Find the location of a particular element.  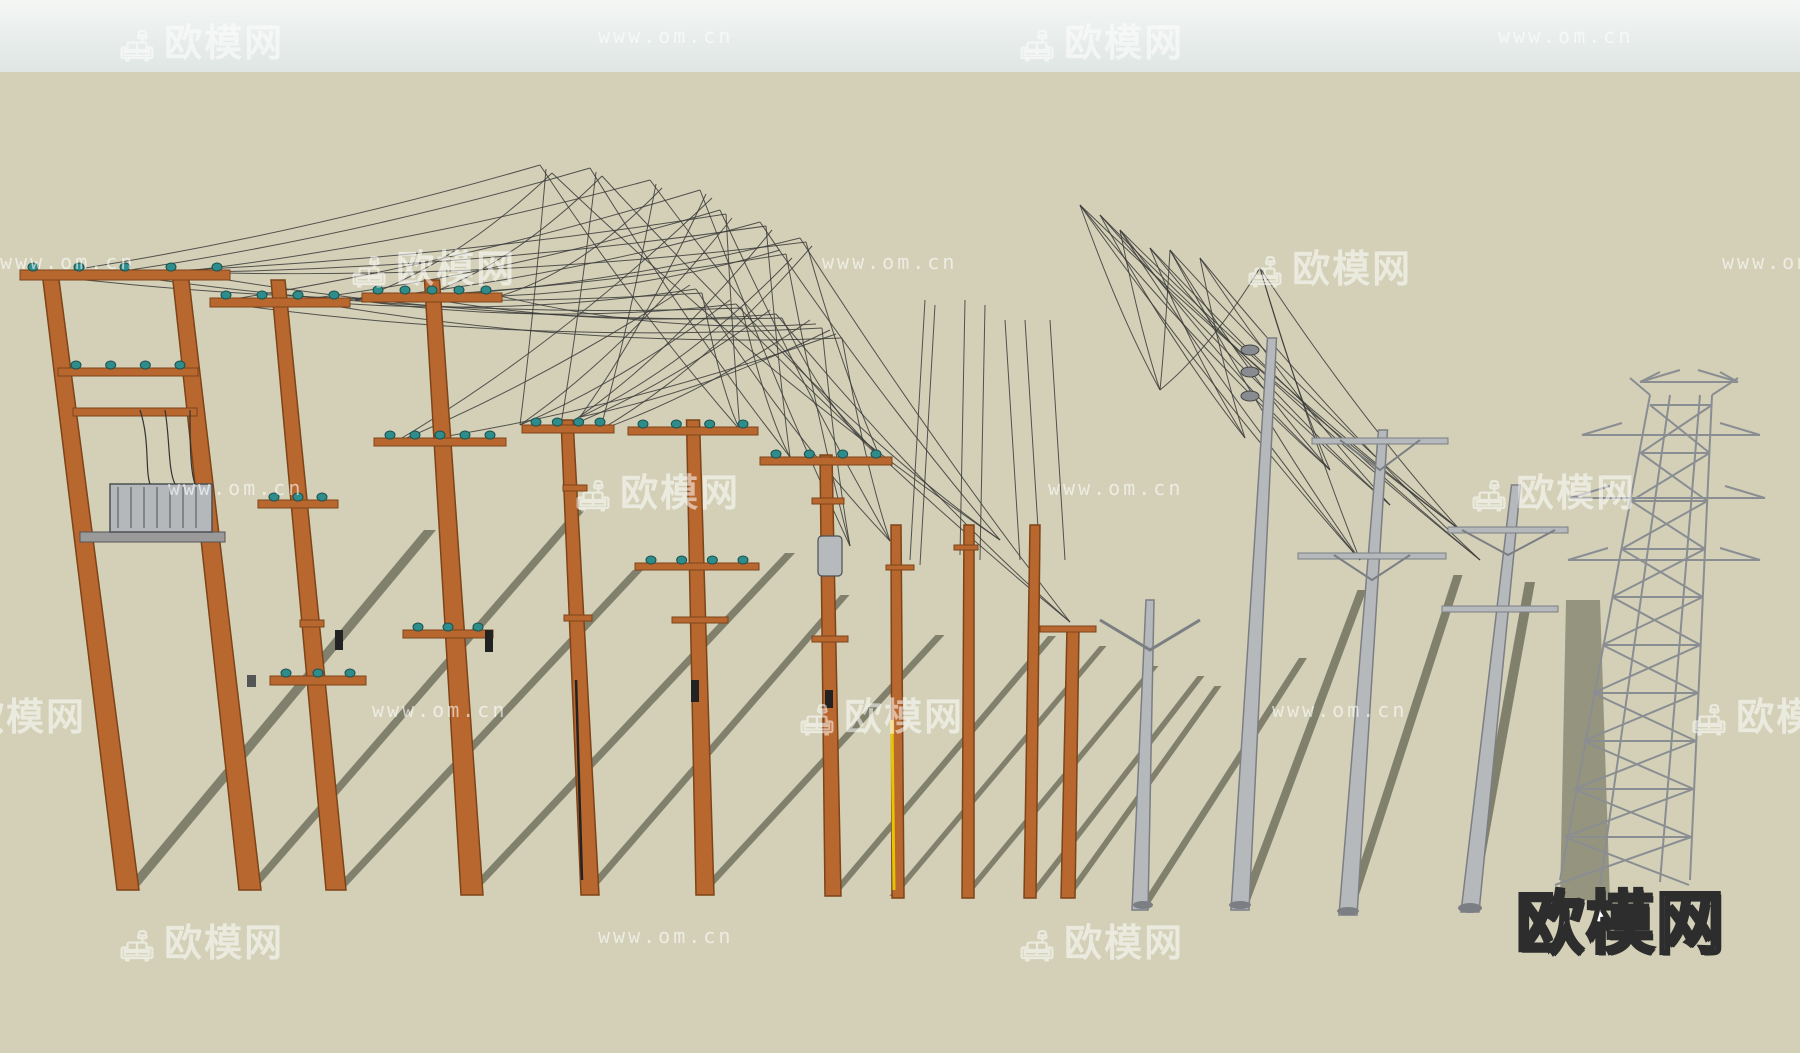

corner-brand-logo: 欧模网 is located at coordinates (1620, 925).